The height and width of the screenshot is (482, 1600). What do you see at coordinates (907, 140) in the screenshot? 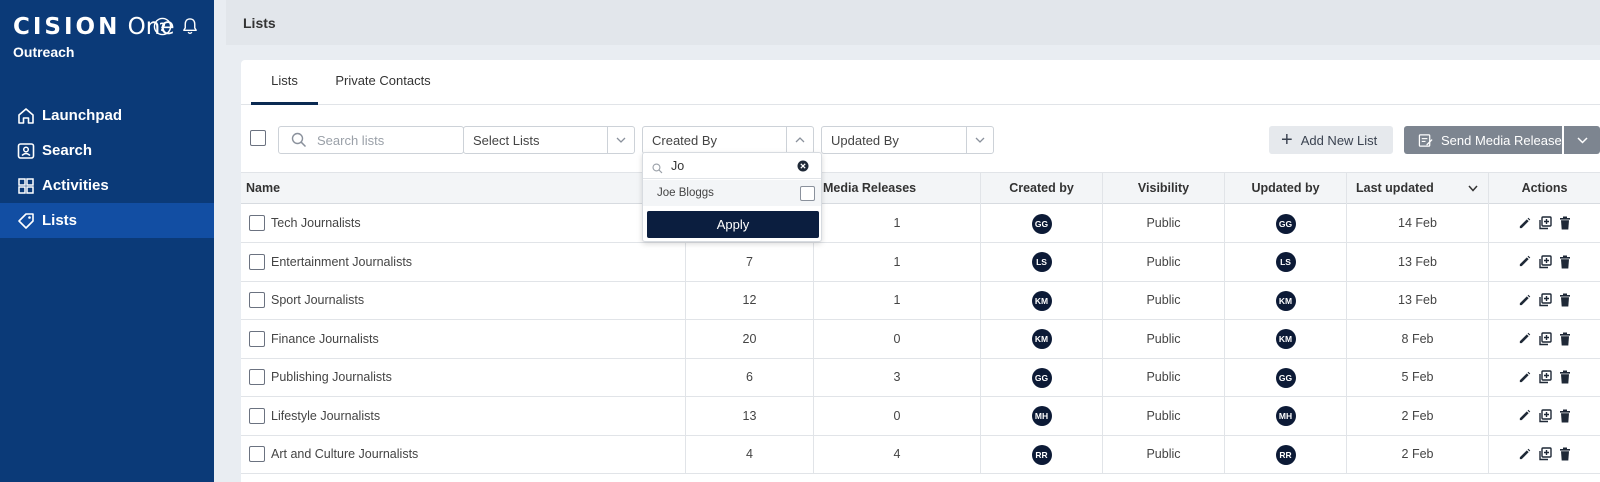
I see `updated-by-dropdown: Updated By` at bounding box center [907, 140].